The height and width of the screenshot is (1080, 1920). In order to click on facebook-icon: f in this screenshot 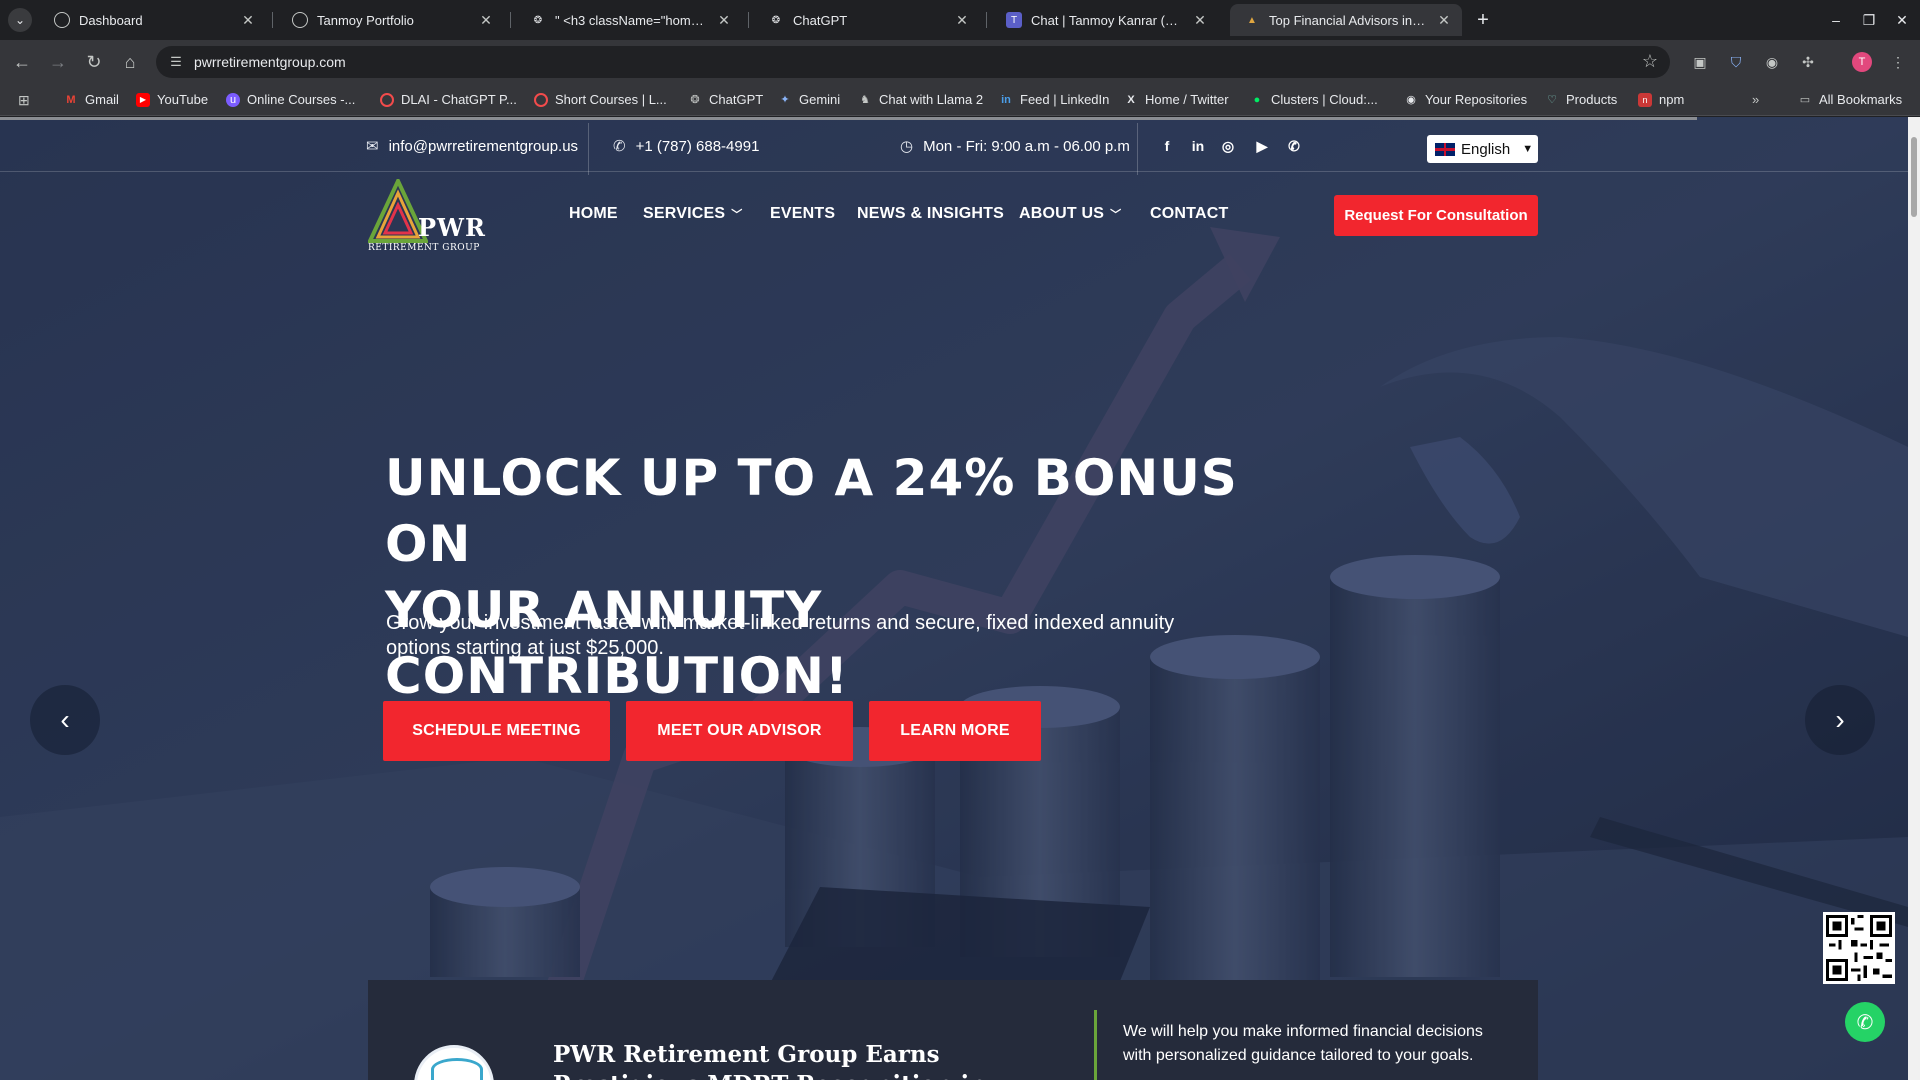, I will do `click(1167, 146)`.